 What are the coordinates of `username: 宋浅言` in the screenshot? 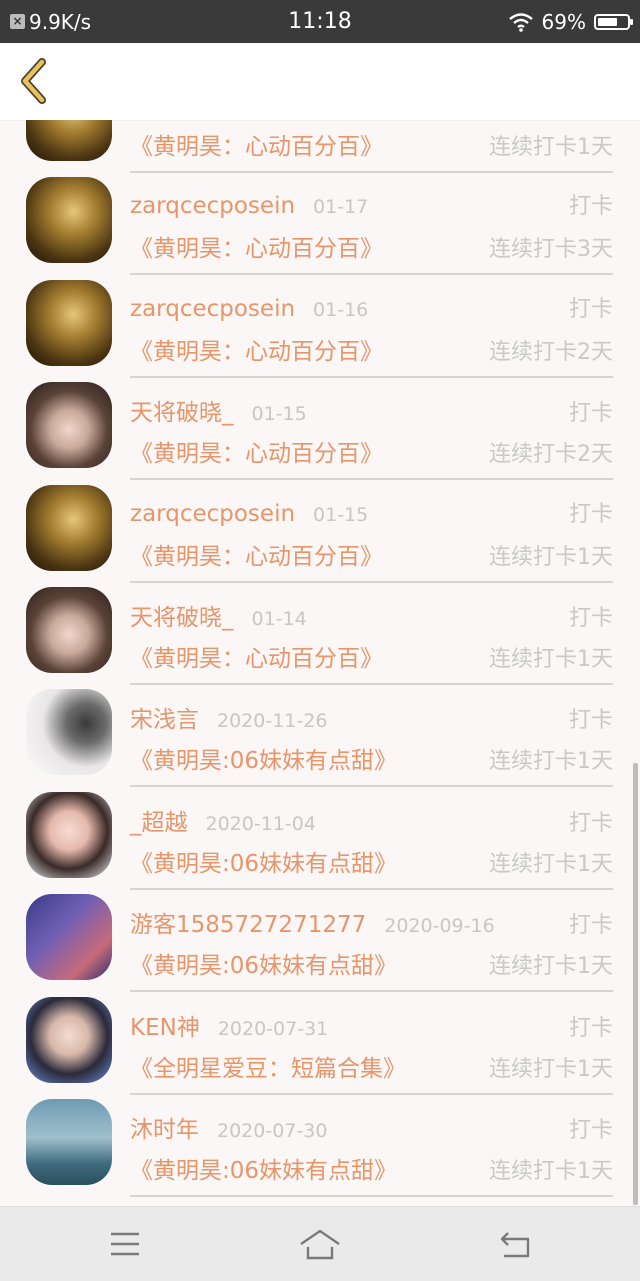 It's located at (164, 717).